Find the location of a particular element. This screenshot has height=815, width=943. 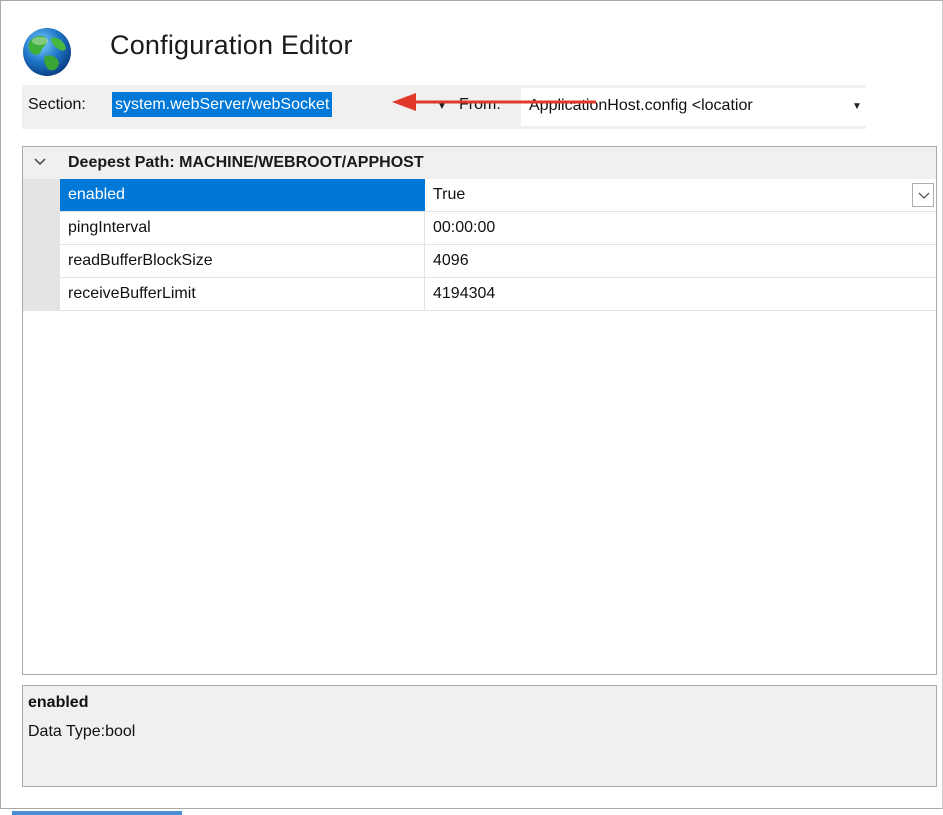

page-title: Configuration Editor is located at coordinates (231, 45).